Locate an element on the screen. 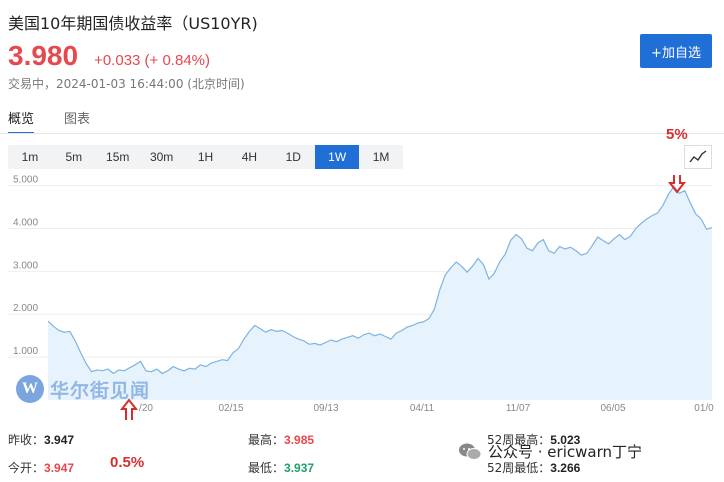 The height and width of the screenshot is (482, 724). stat-high-value: 3.985 is located at coordinates (299, 440).